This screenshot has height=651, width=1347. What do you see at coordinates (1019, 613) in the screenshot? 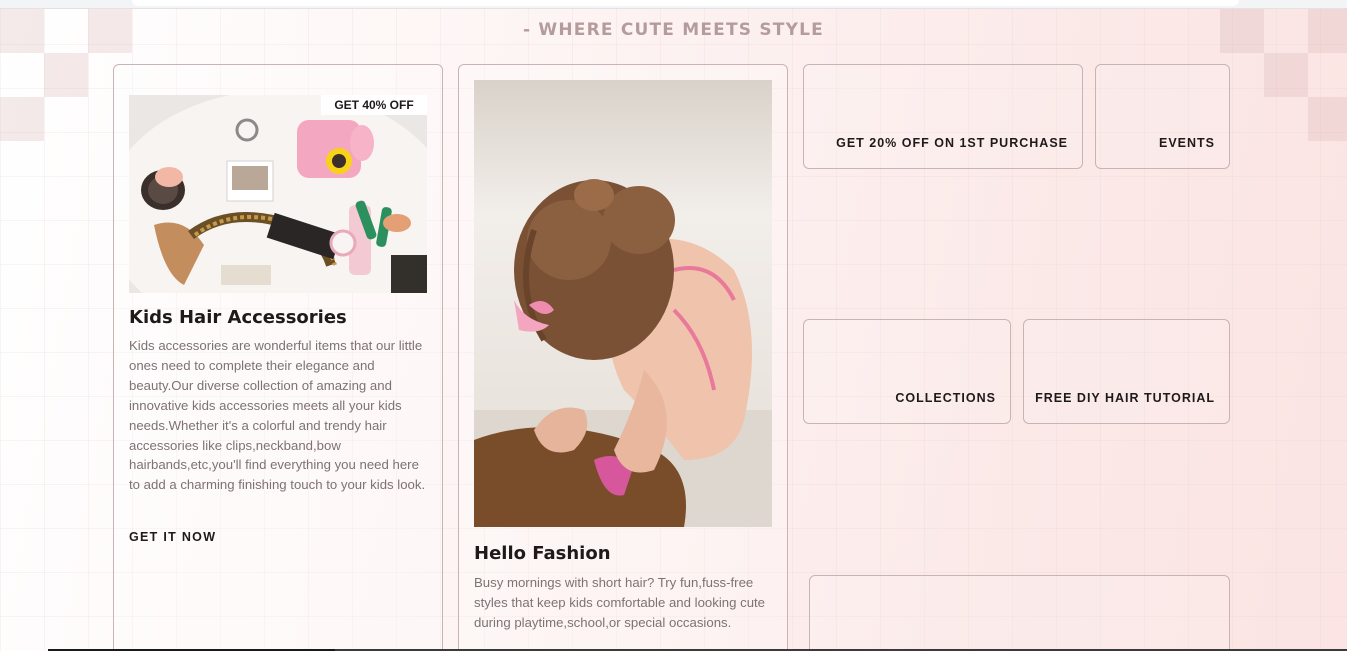
I see `bottom-tile` at bounding box center [1019, 613].